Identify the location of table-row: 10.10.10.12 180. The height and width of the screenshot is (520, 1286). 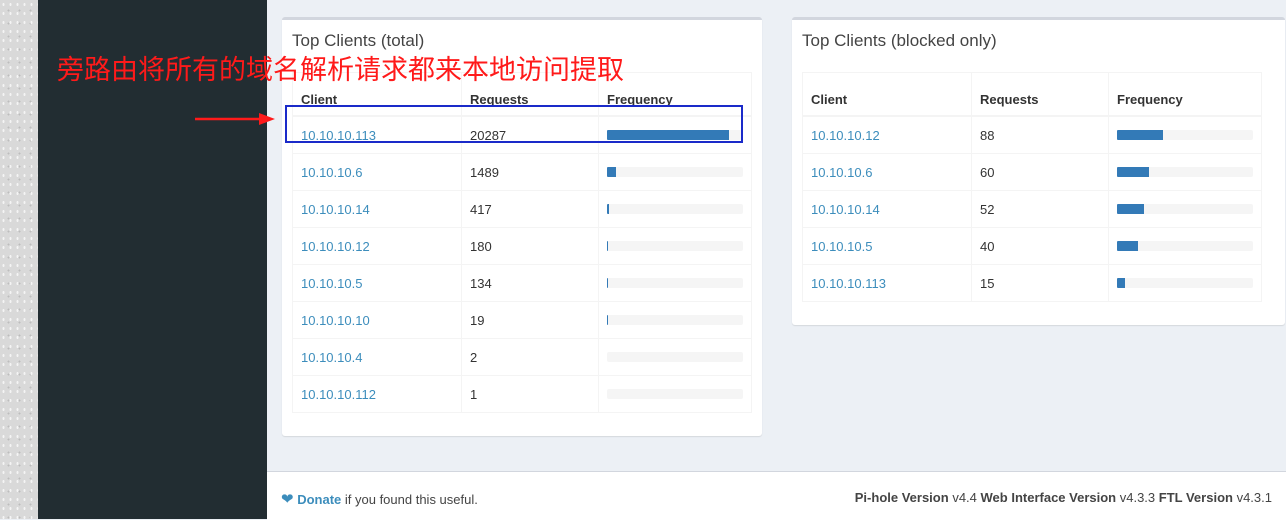
(522, 246).